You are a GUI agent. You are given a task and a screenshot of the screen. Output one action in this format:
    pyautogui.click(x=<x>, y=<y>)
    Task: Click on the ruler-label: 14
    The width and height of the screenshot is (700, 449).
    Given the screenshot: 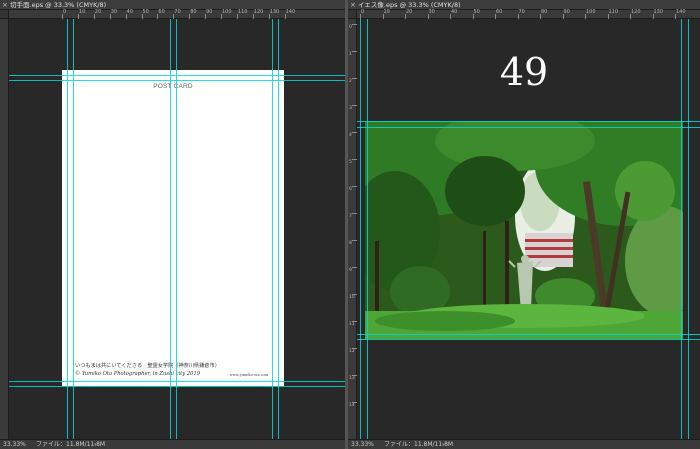 What is the action you would take?
    pyautogui.click(x=352, y=405)
    